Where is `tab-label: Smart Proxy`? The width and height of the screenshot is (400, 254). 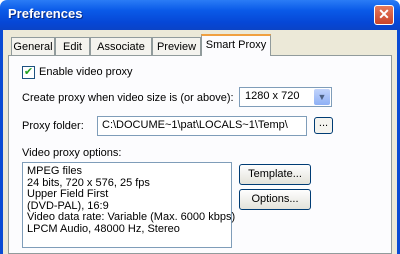
tab-label: Smart Proxy is located at coordinates (236, 45).